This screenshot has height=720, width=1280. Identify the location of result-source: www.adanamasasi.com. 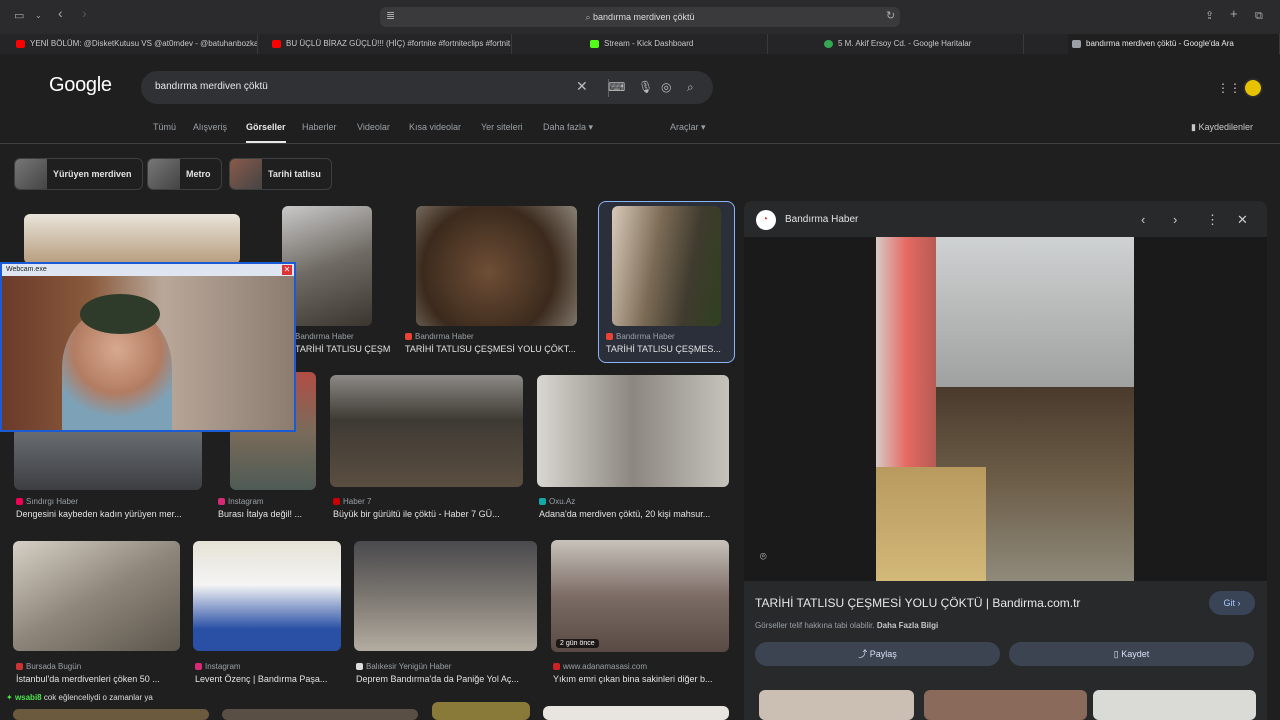
(600, 666).